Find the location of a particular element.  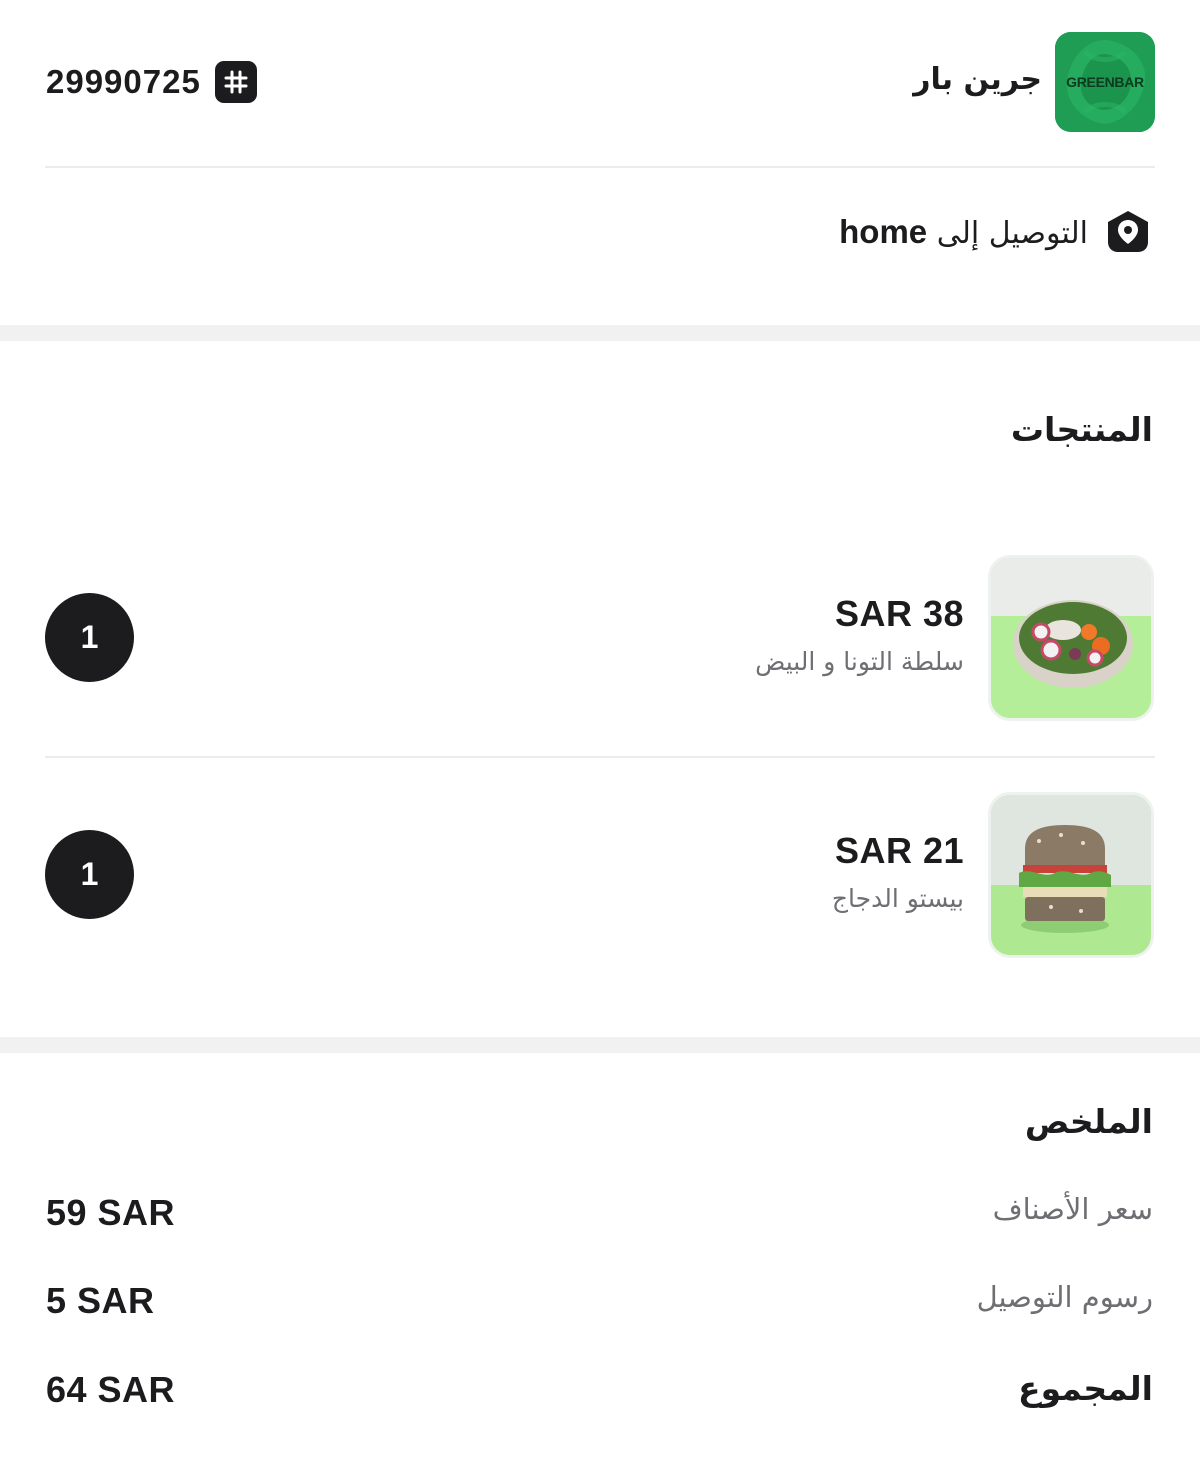

store-name: جرين بار is located at coordinates (977, 79).